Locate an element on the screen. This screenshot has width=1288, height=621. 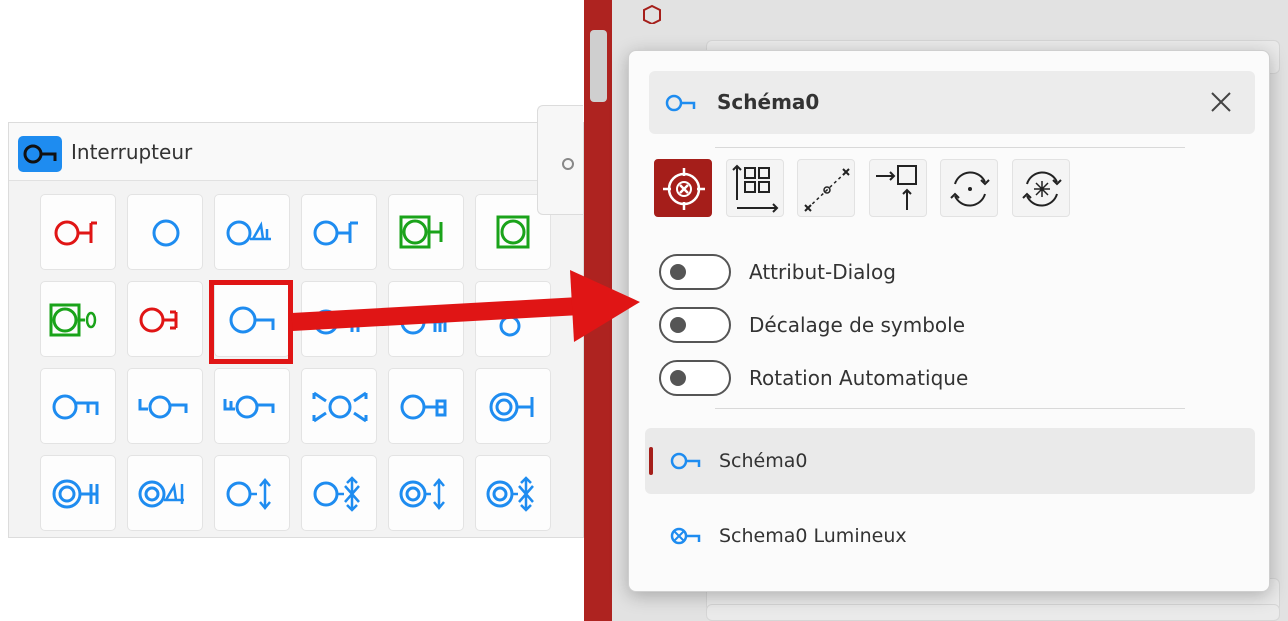
symbol-ring-bipolar is located at coordinates (78, 493).